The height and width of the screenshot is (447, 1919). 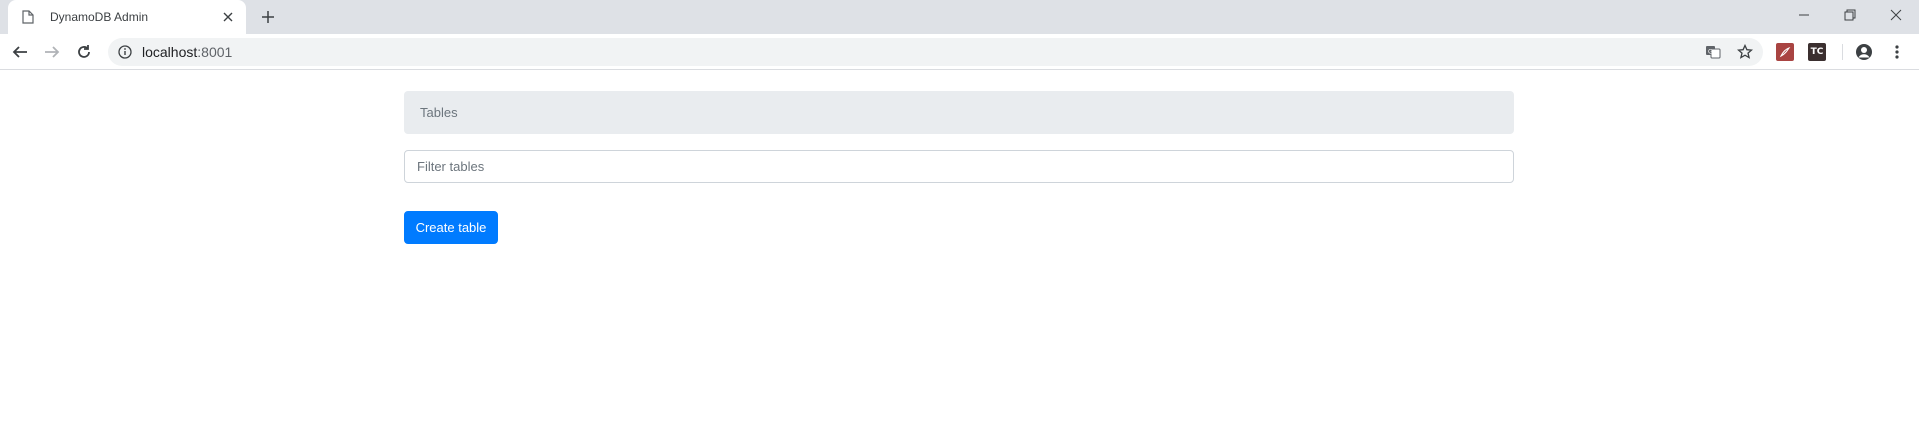 I want to click on create-table-button: Create table, so click(x=451, y=227).